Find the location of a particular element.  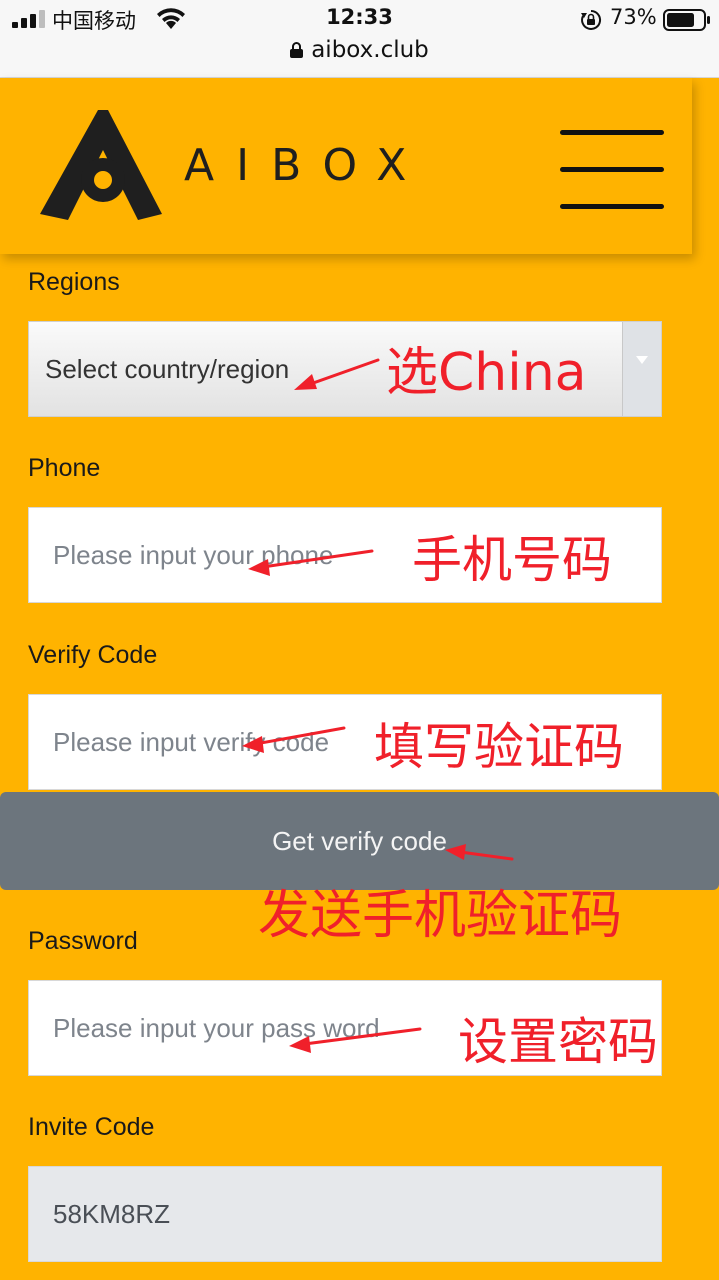

region-select-value: Select country/region is located at coordinates (167, 369).